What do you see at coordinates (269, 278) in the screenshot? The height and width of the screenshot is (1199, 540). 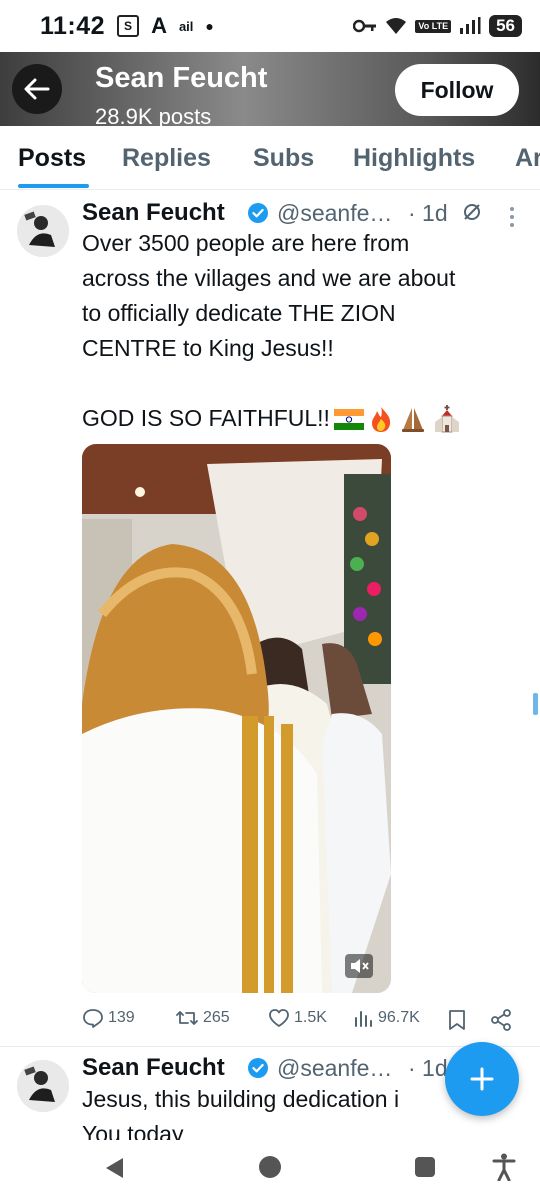 I see `tweet-text-line: across the villages and we are about` at bounding box center [269, 278].